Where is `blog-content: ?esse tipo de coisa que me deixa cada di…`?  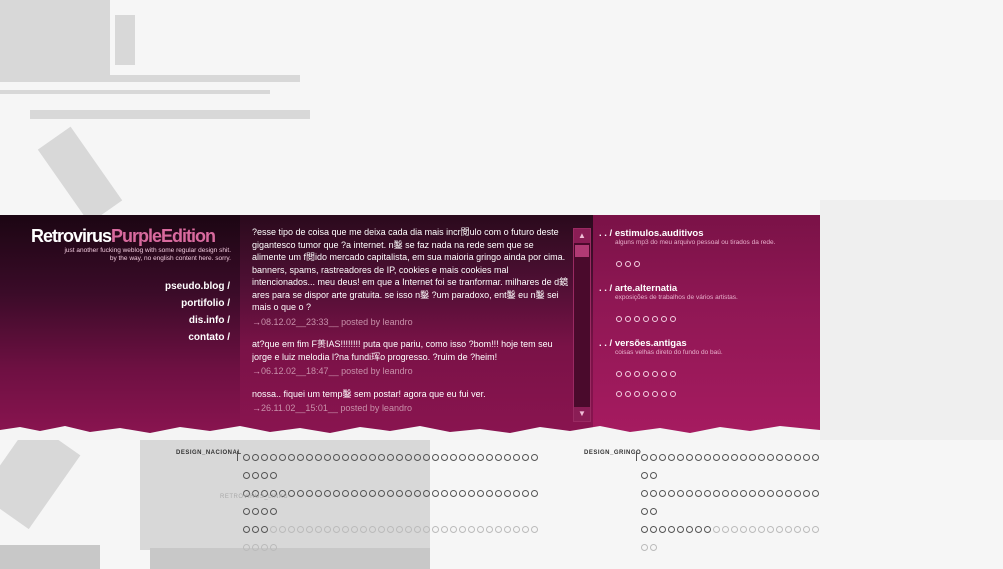 blog-content: ?esse tipo de coisa que me deixa cada di… is located at coordinates (411, 324).